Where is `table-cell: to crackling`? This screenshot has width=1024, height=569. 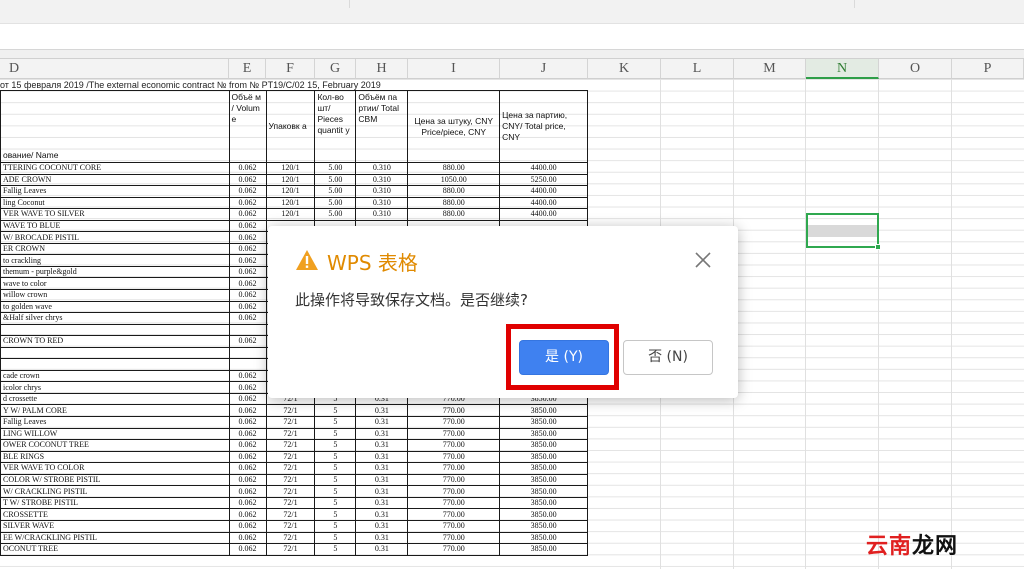
table-cell: to crackling is located at coordinates (115, 260).